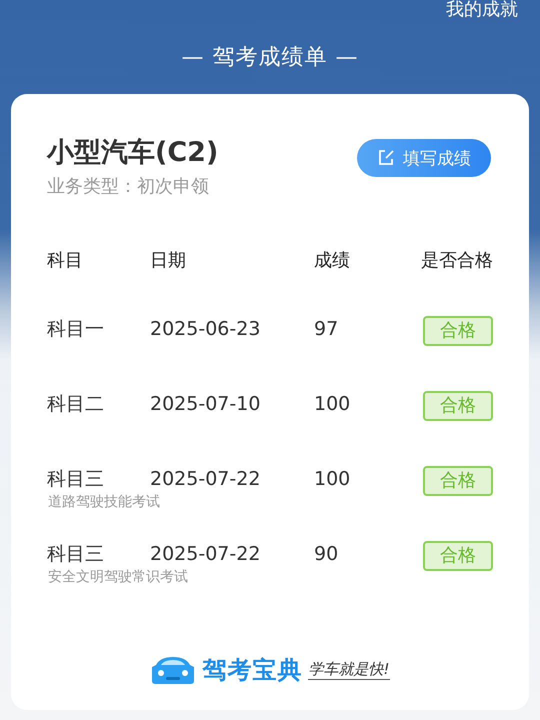 This screenshot has height=720, width=540. What do you see at coordinates (104, 502) in the screenshot?
I see `exam-note: 道路驾驶技能考试` at bounding box center [104, 502].